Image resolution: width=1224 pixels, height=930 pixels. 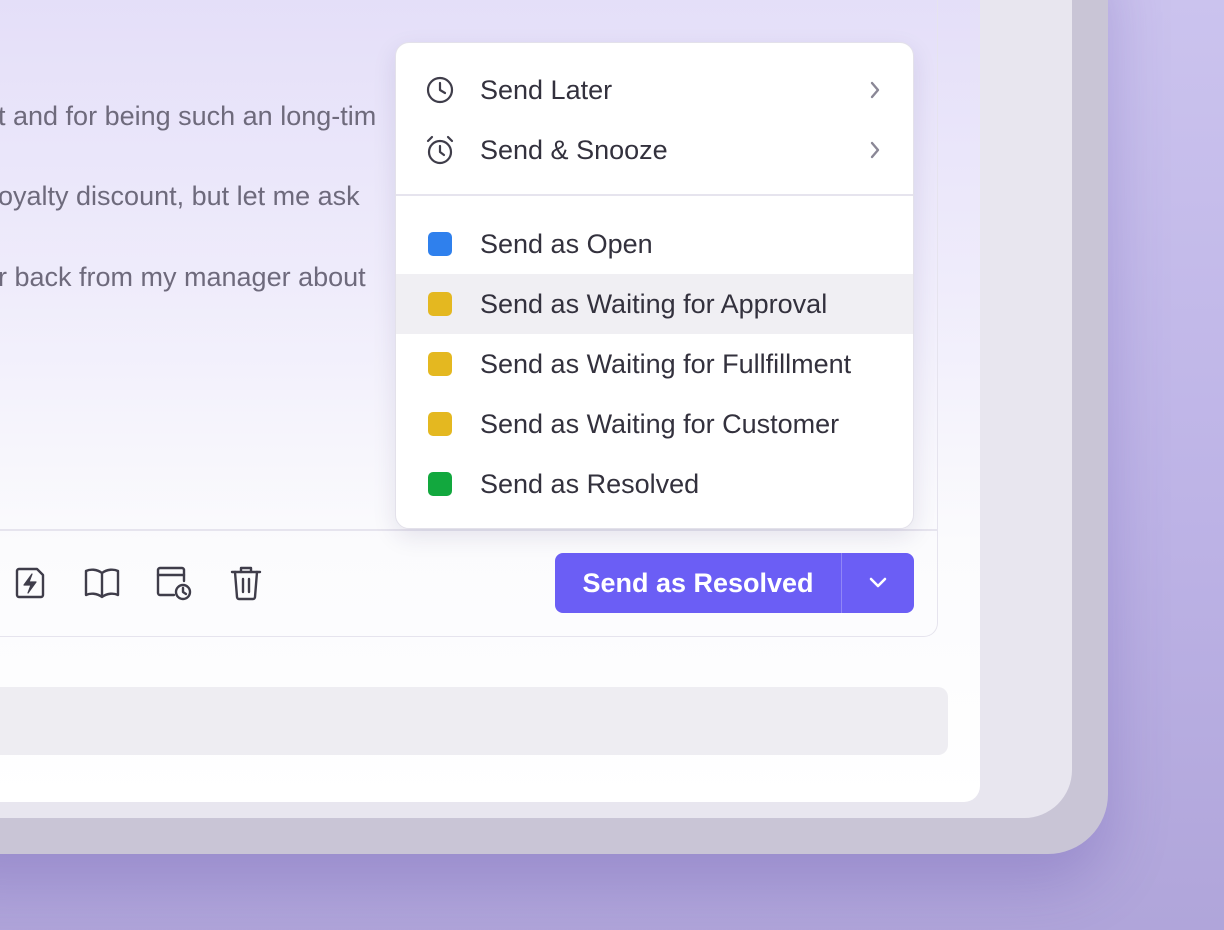 I want to click on status-swatch-waiting-fullfillment, so click(x=440, y=364).